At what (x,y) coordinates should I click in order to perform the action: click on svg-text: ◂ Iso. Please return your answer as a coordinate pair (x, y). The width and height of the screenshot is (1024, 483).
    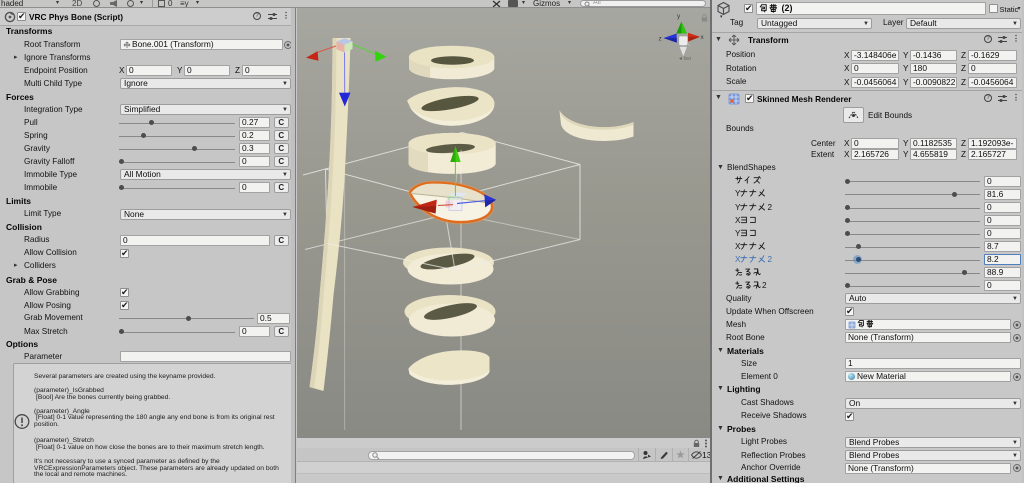
    Looking at the image, I should click on (685, 59).